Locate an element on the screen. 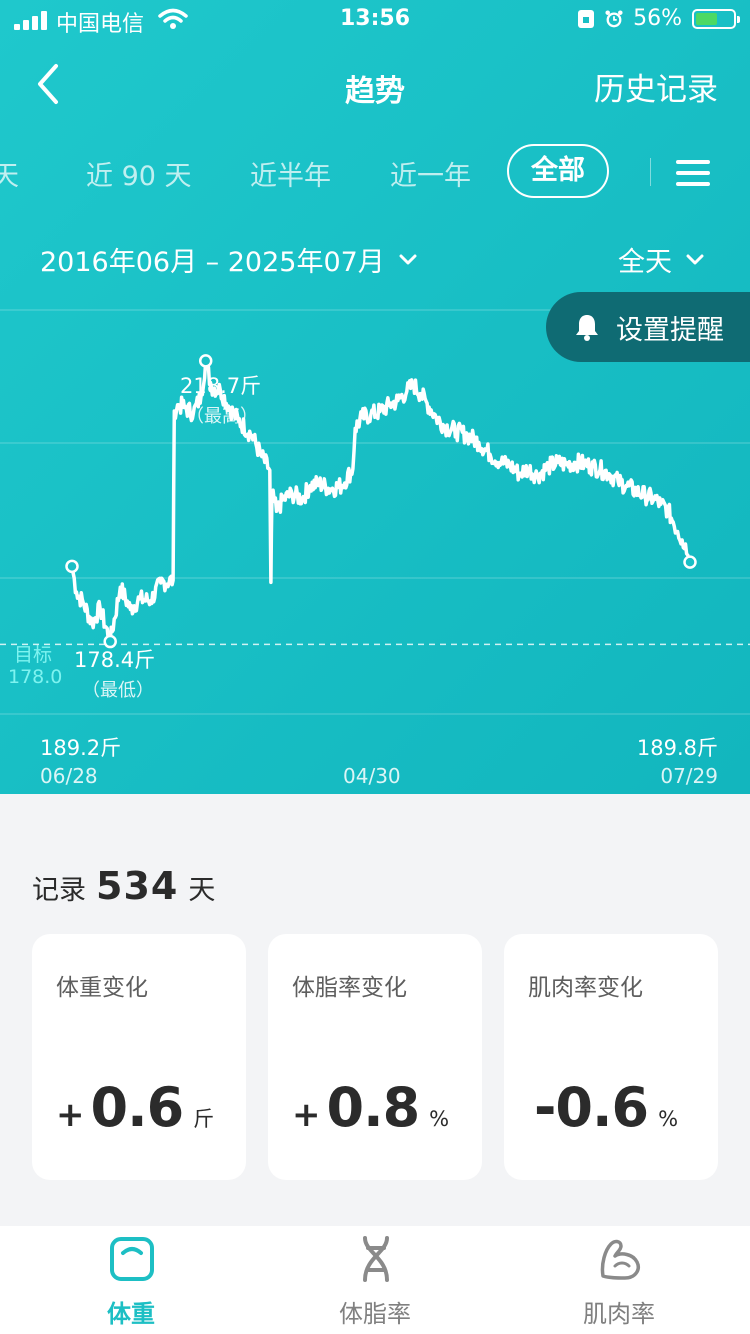 The width and height of the screenshot is (750, 1334). nav-tab-weight: 体重 is located at coordinates (131, 1280).